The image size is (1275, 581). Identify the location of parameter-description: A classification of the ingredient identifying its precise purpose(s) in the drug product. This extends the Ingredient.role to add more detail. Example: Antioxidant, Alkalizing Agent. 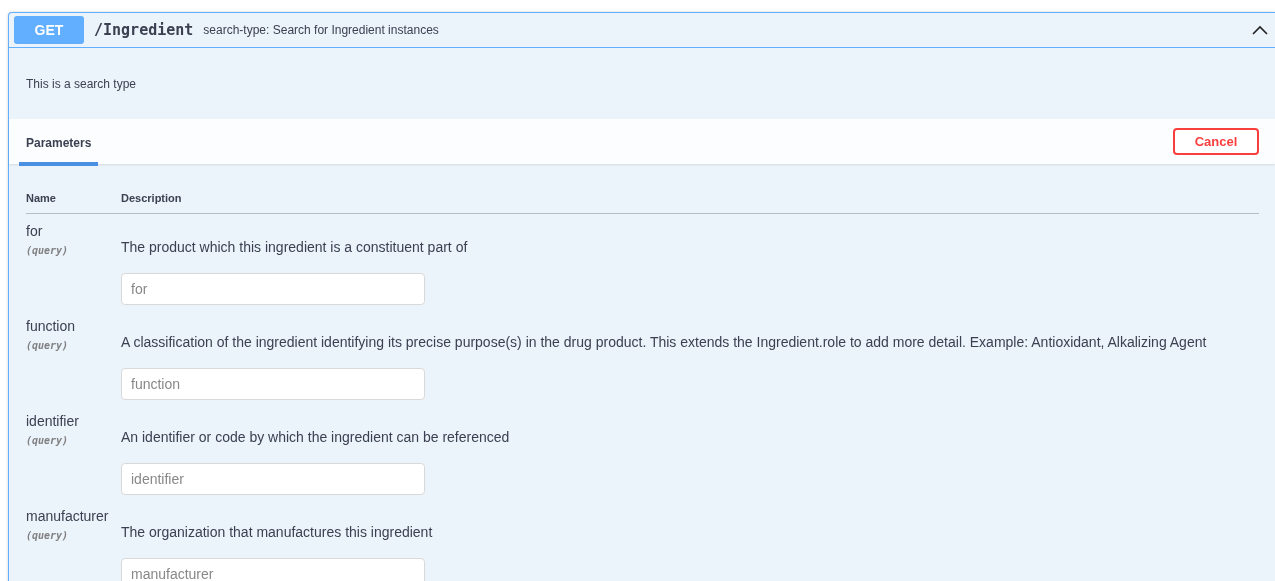
(664, 342).